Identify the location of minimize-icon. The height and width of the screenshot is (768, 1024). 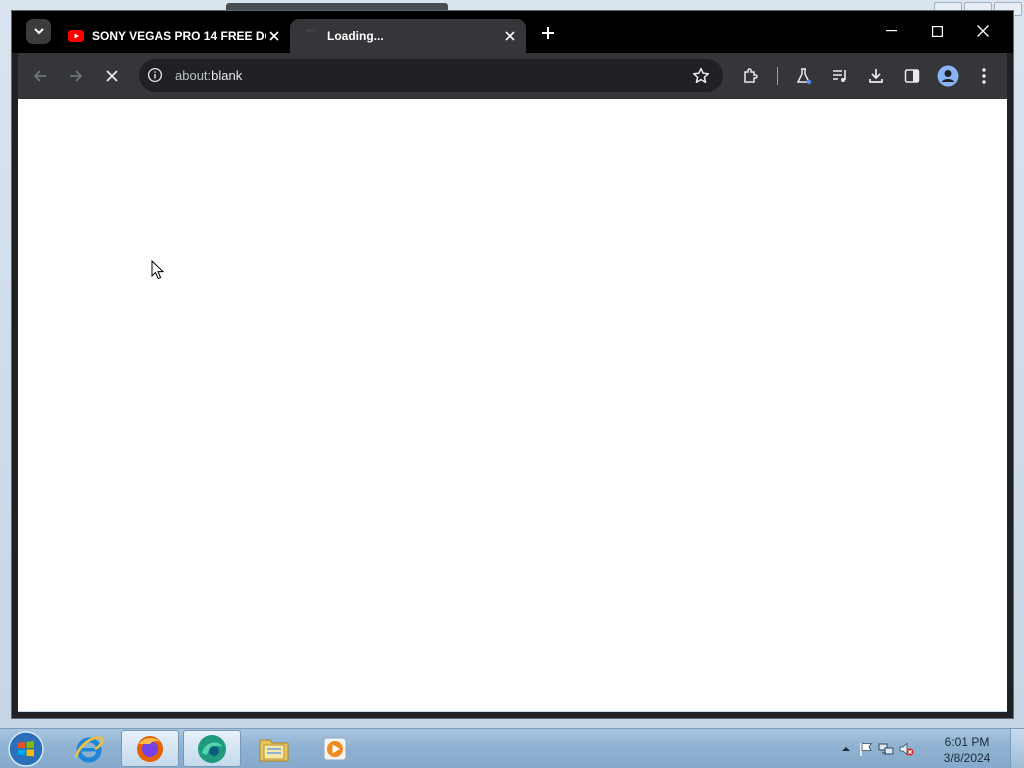
(891, 31).